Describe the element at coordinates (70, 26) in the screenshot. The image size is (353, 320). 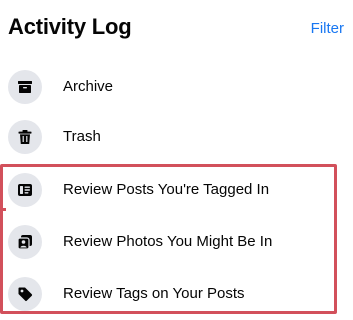
I see `page-title: Activity Log` at that location.